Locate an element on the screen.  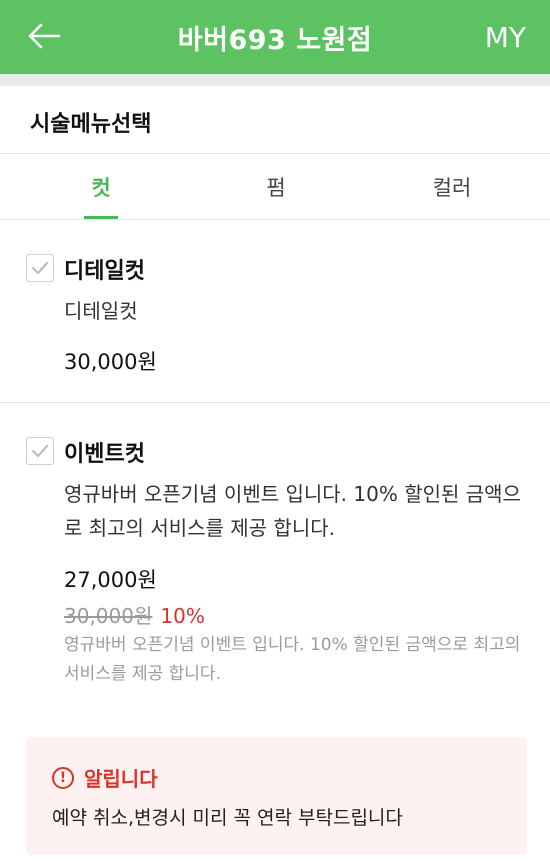
my-page-button: MY is located at coordinates (505, 37).